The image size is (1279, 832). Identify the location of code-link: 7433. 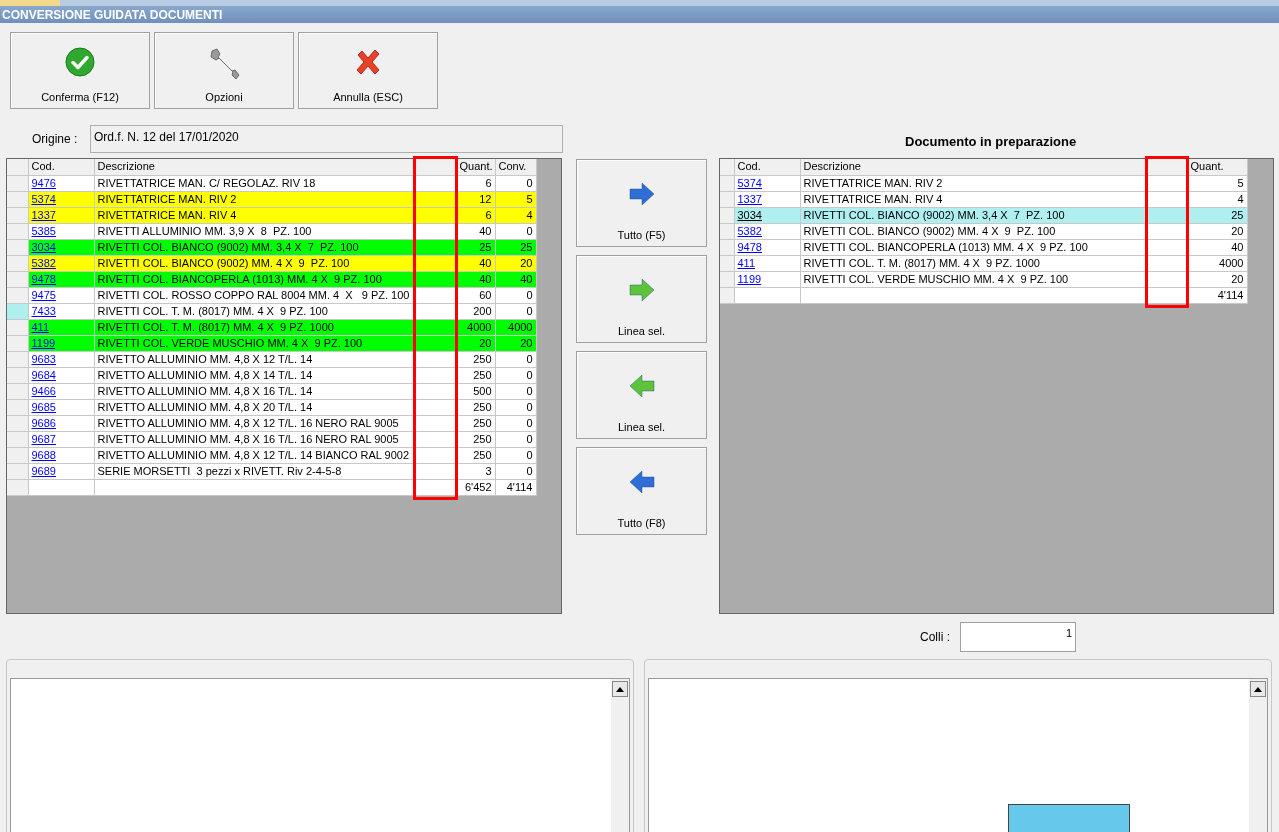
(43, 310).